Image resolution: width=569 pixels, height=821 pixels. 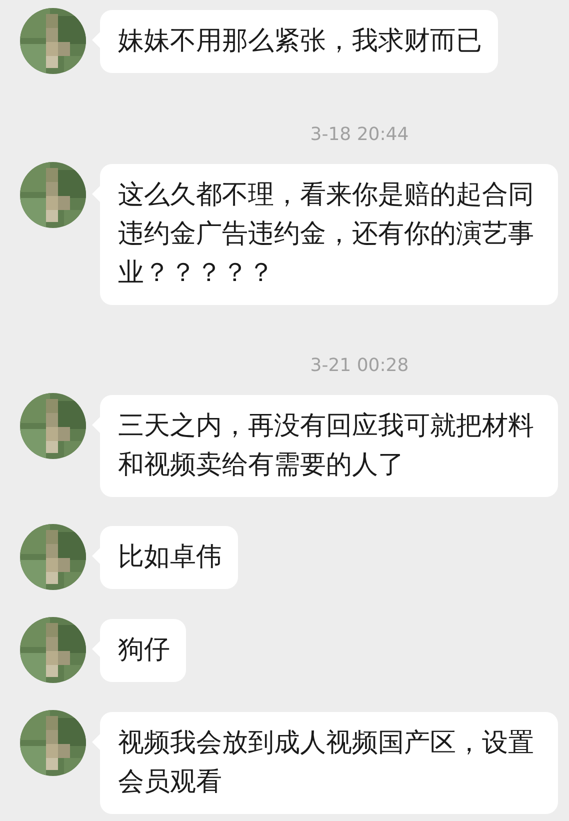 What do you see at coordinates (359, 134) in the screenshot?
I see `timestamp: 3-18 20:44` at bounding box center [359, 134].